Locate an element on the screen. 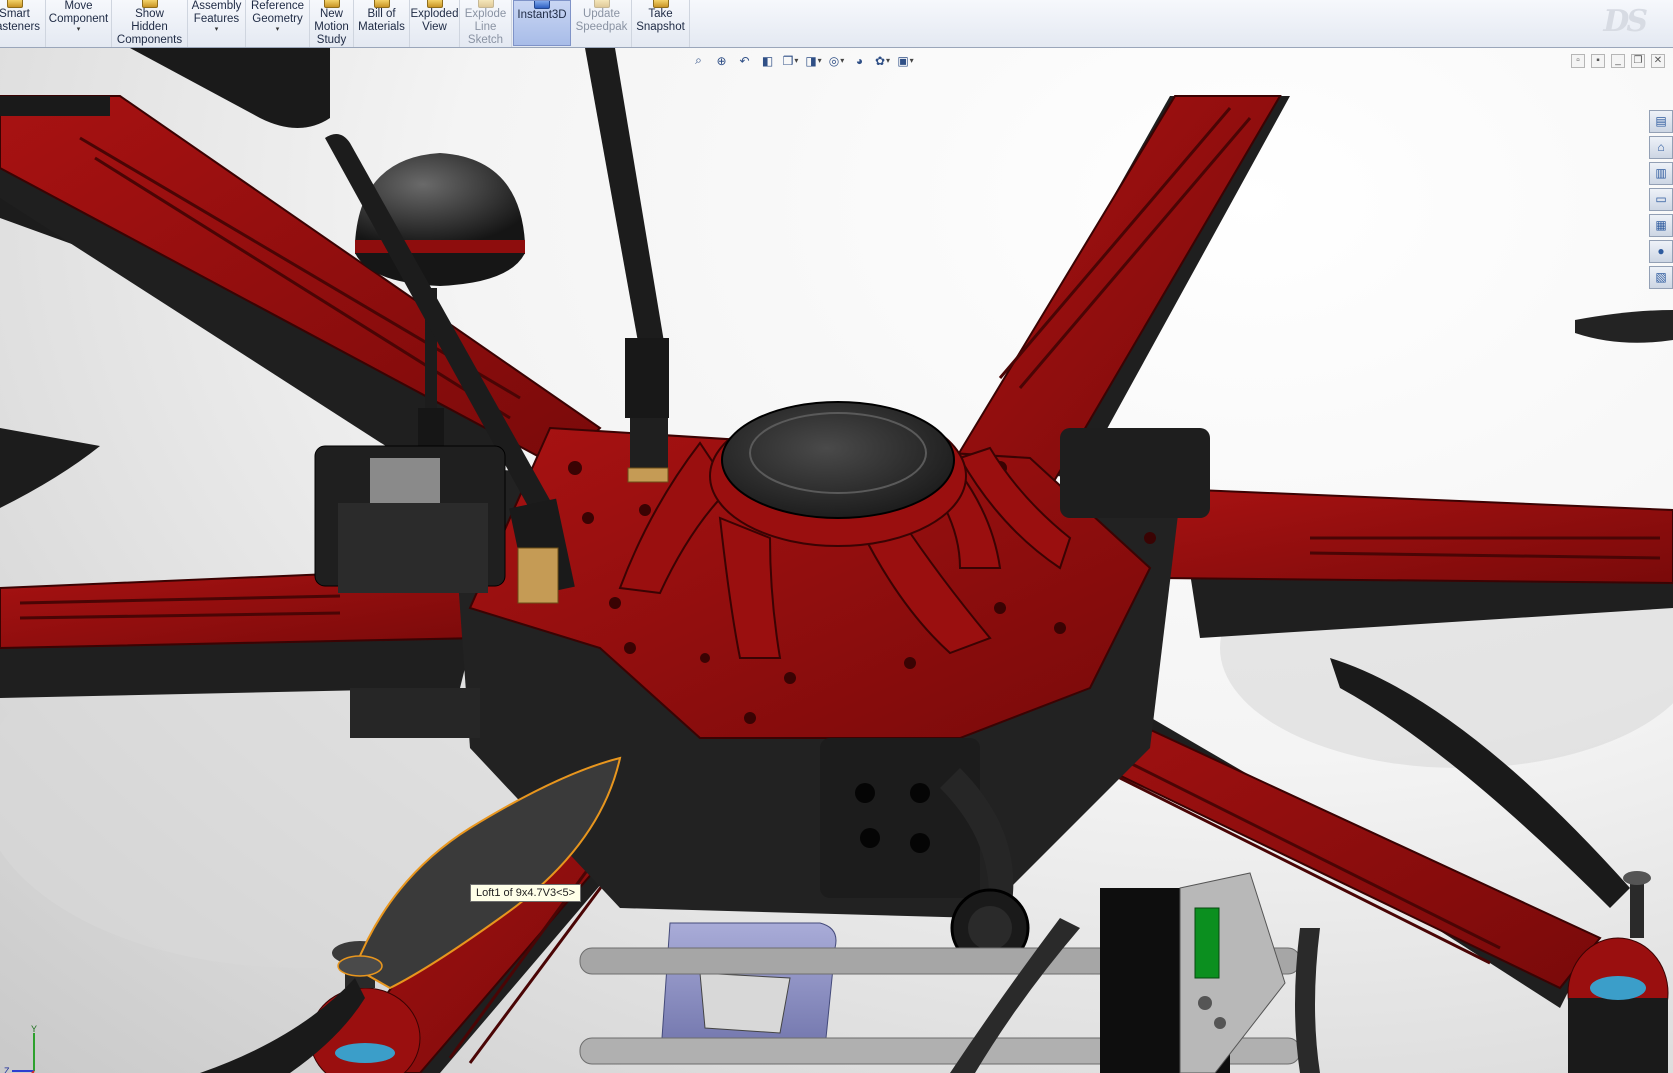 Image resolution: width=1673 pixels, height=1073 pixels. view-settings-icon: ▣ is located at coordinates (905, 60).